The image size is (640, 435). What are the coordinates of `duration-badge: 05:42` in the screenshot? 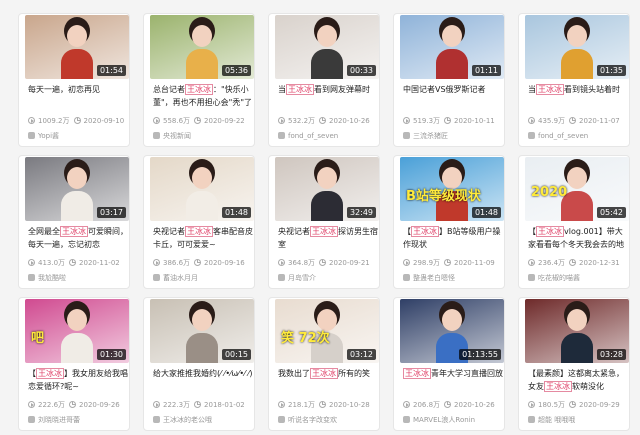 It's located at (611, 212).